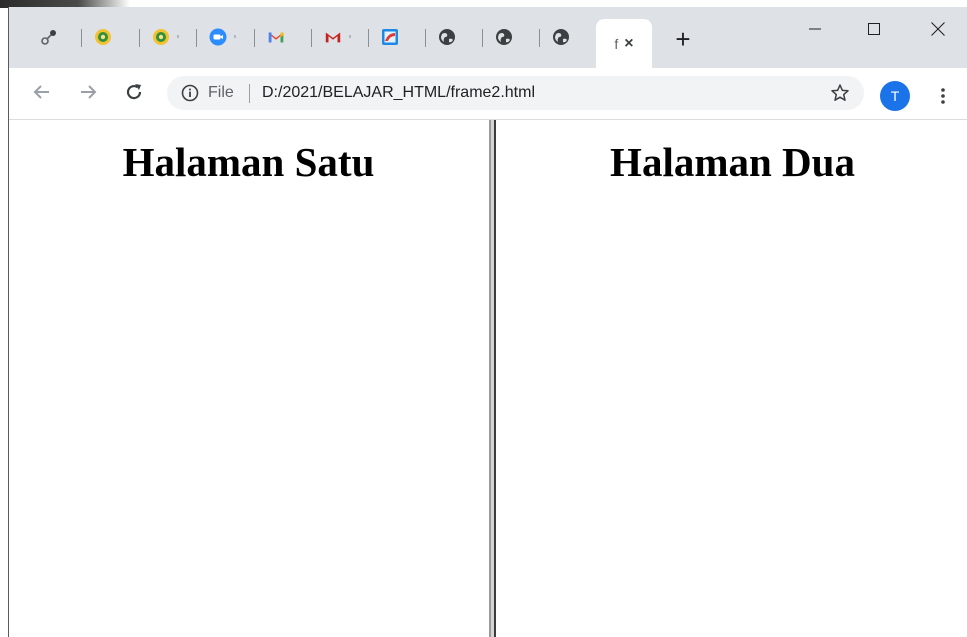  I want to click on url-divider, so click(249, 93).